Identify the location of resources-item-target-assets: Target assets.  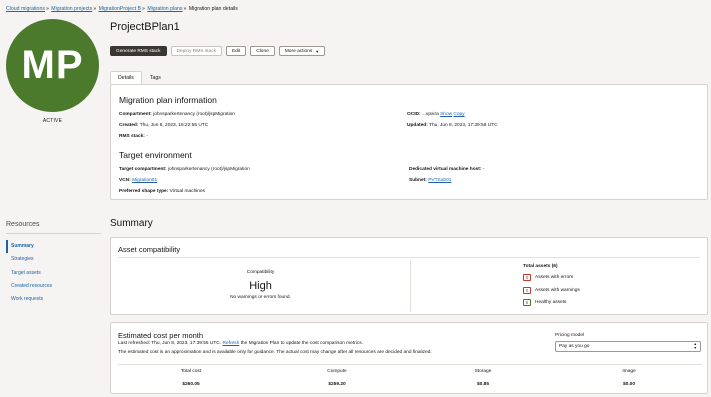
(29, 273).